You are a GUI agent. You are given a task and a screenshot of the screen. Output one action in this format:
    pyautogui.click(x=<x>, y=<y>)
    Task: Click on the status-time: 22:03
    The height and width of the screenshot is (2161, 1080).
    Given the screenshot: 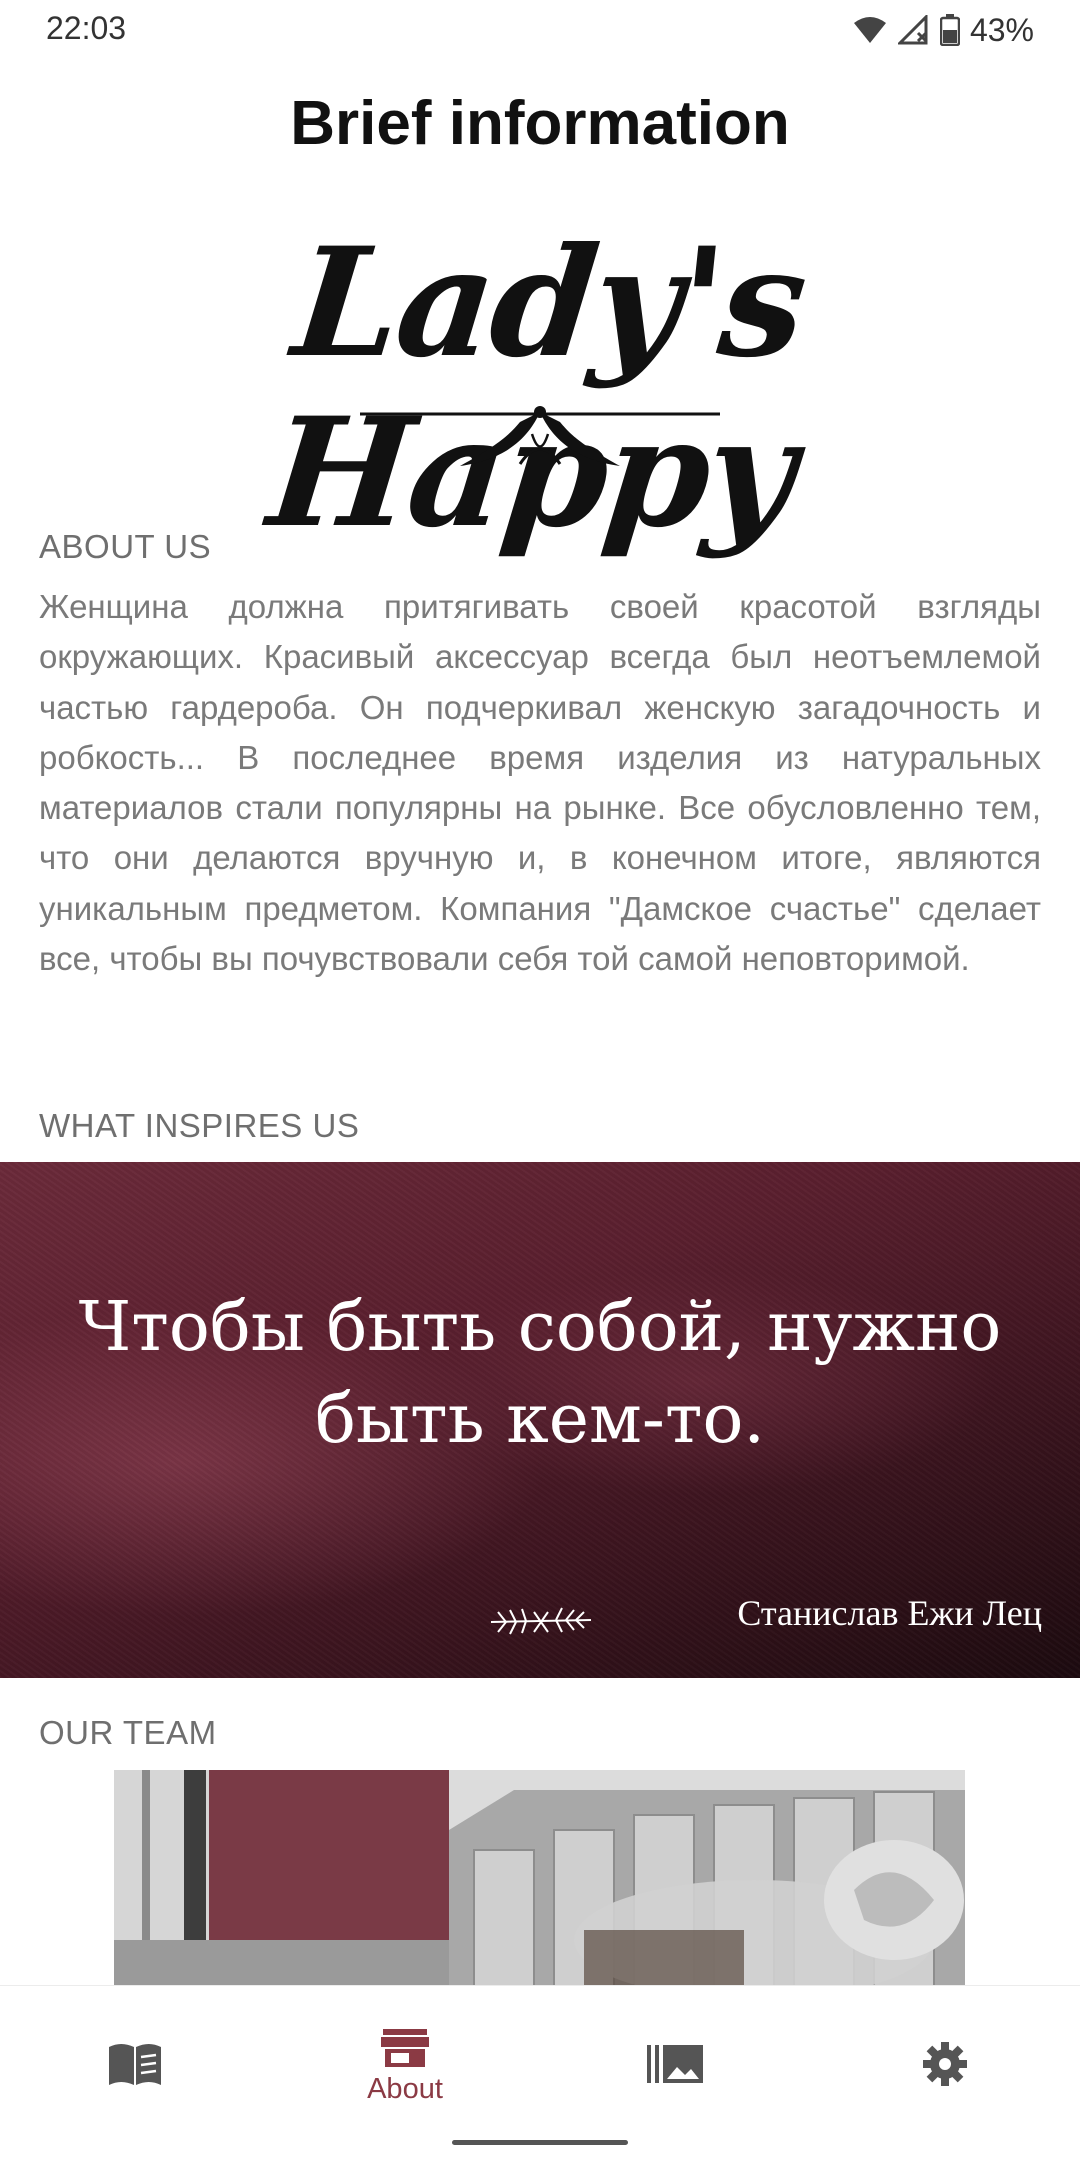 What is the action you would take?
    pyautogui.click(x=86, y=28)
    